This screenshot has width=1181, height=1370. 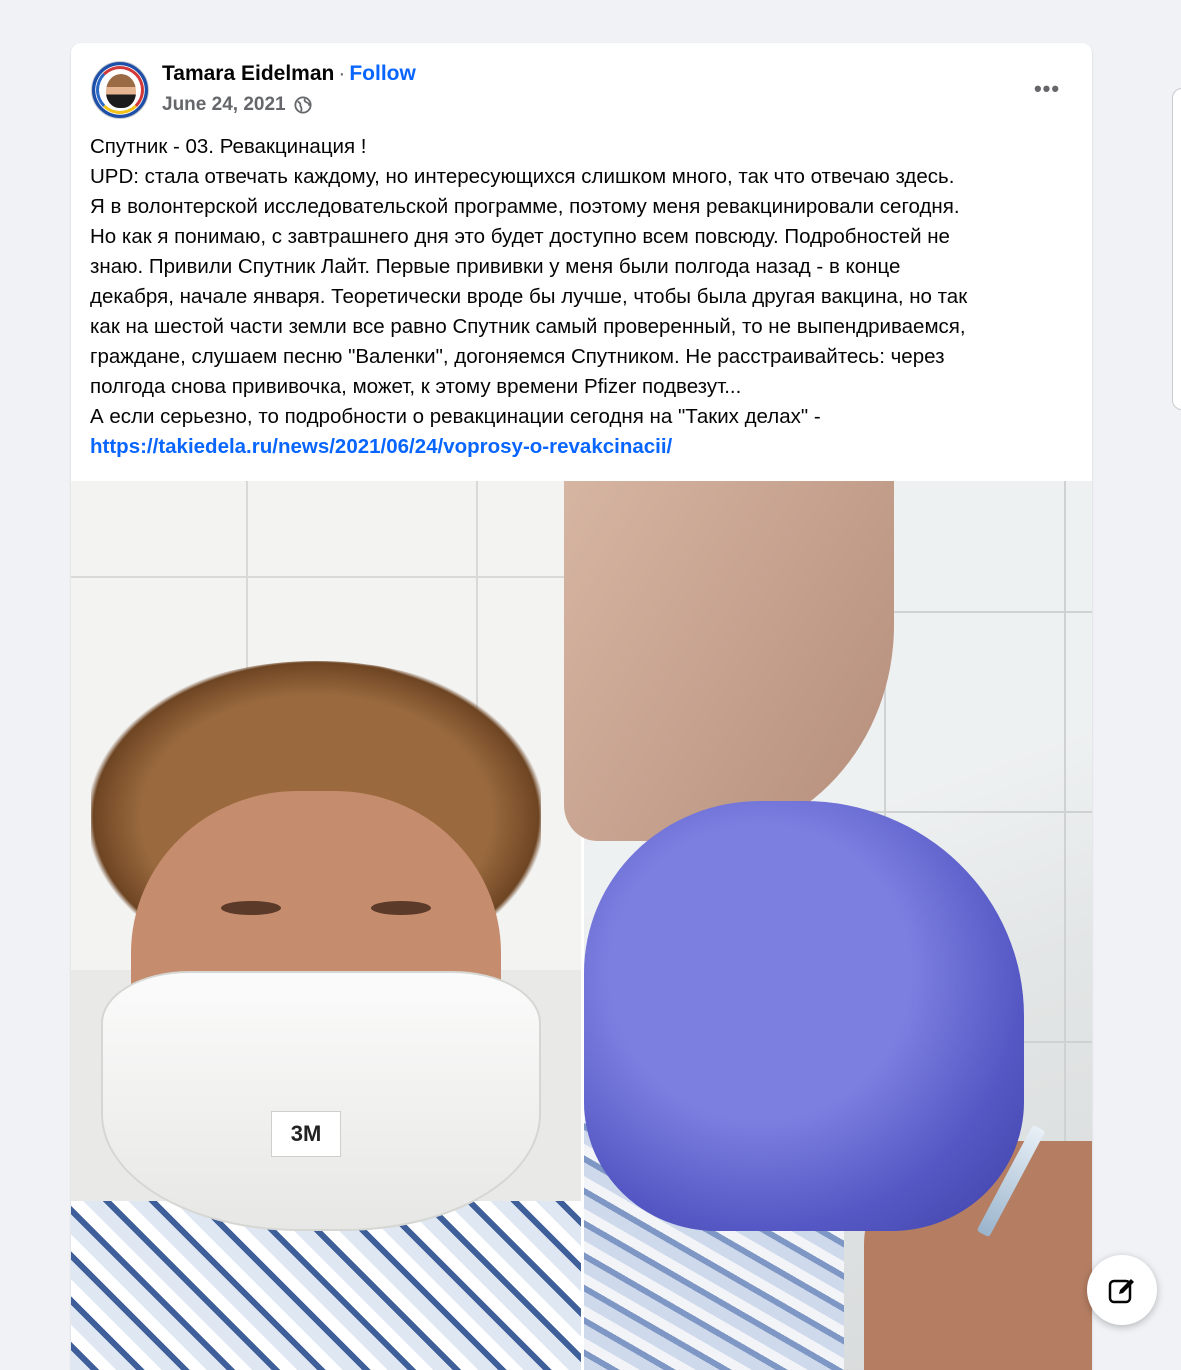 I want to click on side-panel-handle, so click(x=1176, y=249).